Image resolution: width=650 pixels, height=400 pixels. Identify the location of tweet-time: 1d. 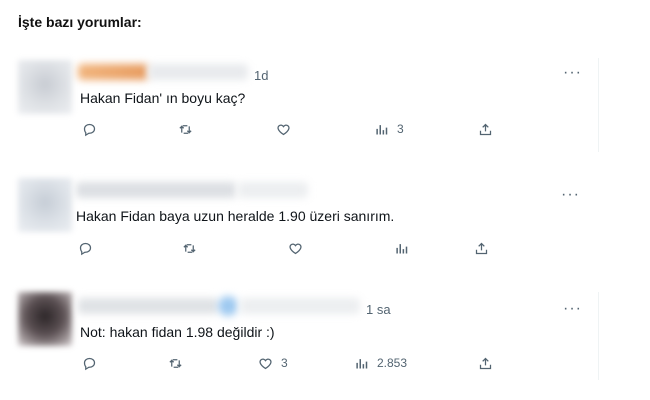
(261, 75).